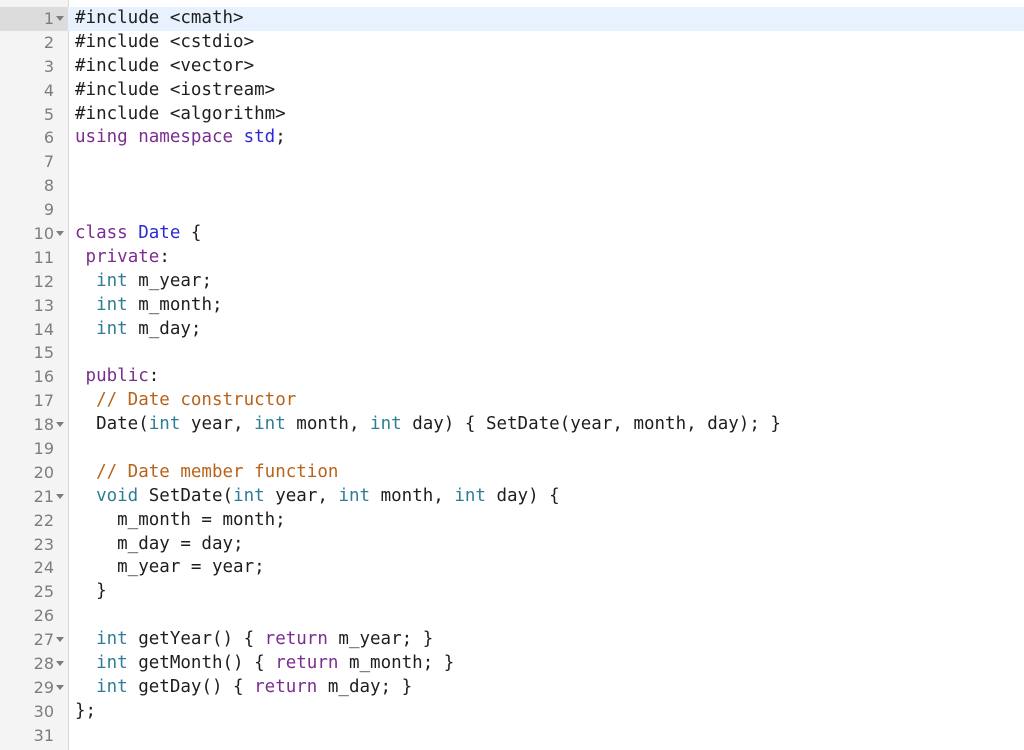  I want to click on line-number-cell: 5, so click(34, 115).